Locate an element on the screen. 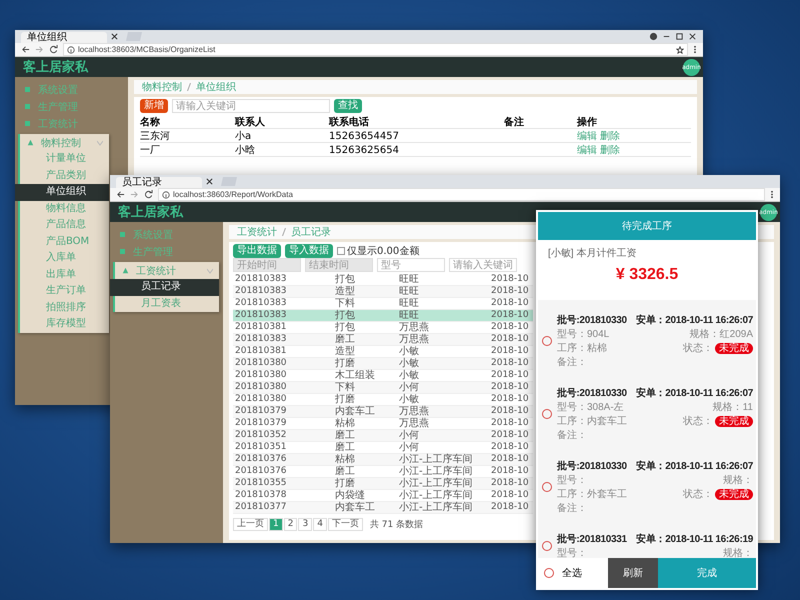  table-cell-text: 一厂 is located at coordinates (150, 150).